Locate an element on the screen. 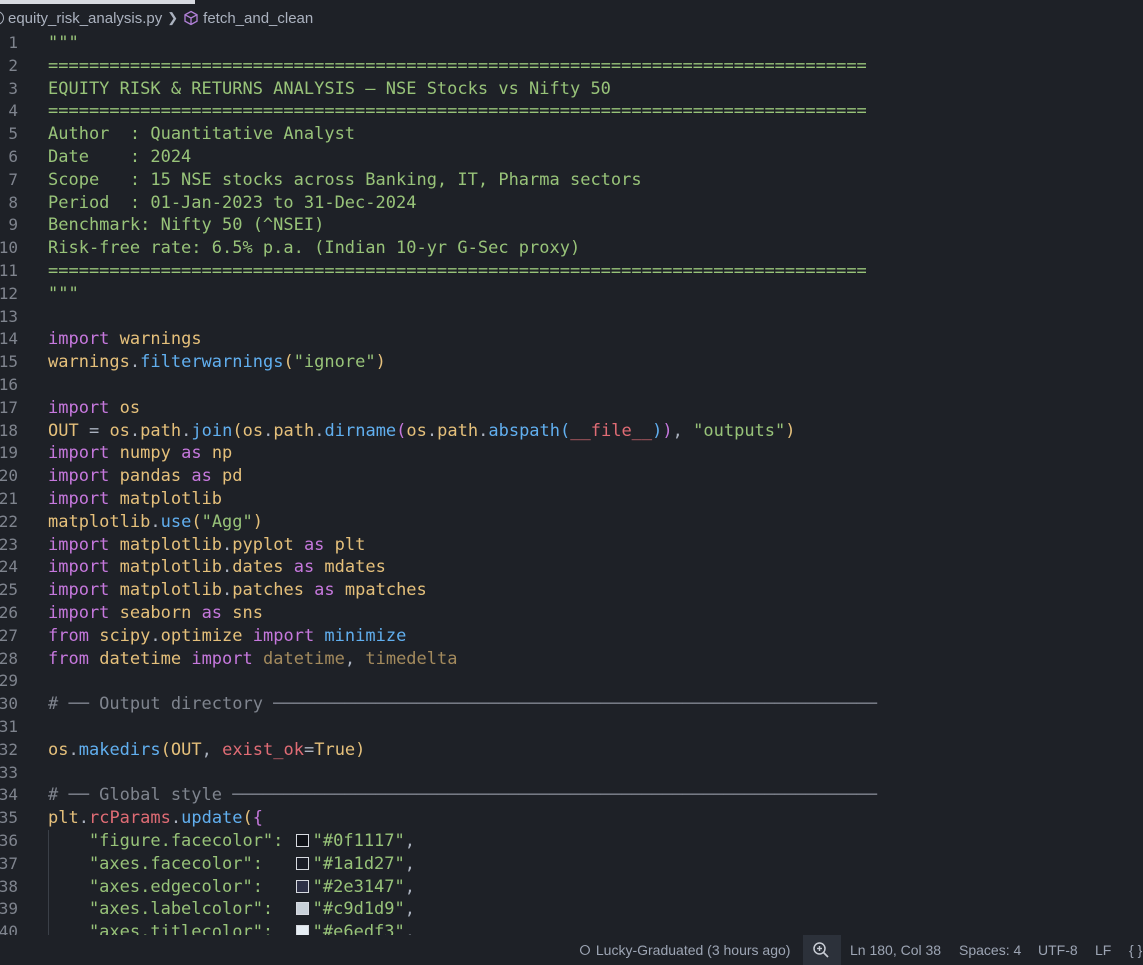  code-line: 32 os.makedirs(OUT, exist_ok=True) is located at coordinates (571, 750).